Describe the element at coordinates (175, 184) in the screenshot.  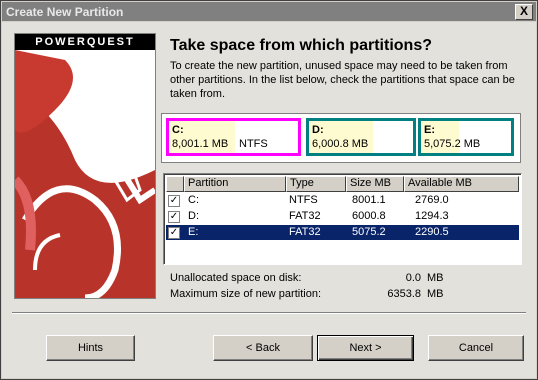
I see `column-header-check` at that location.